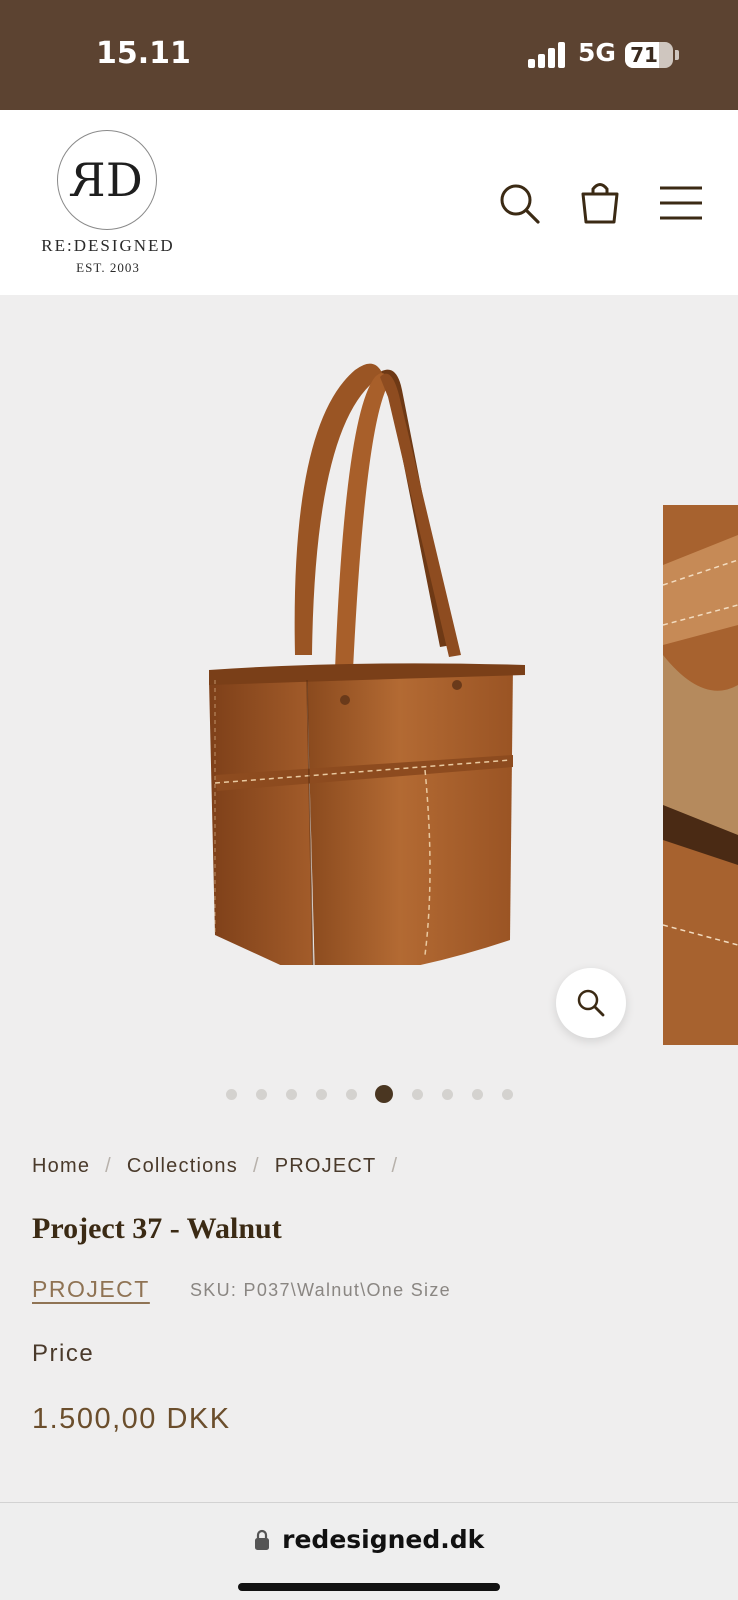 This screenshot has height=1600, width=738. What do you see at coordinates (157, 1228) in the screenshot?
I see `product-title: Project 37 - Walnut` at bounding box center [157, 1228].